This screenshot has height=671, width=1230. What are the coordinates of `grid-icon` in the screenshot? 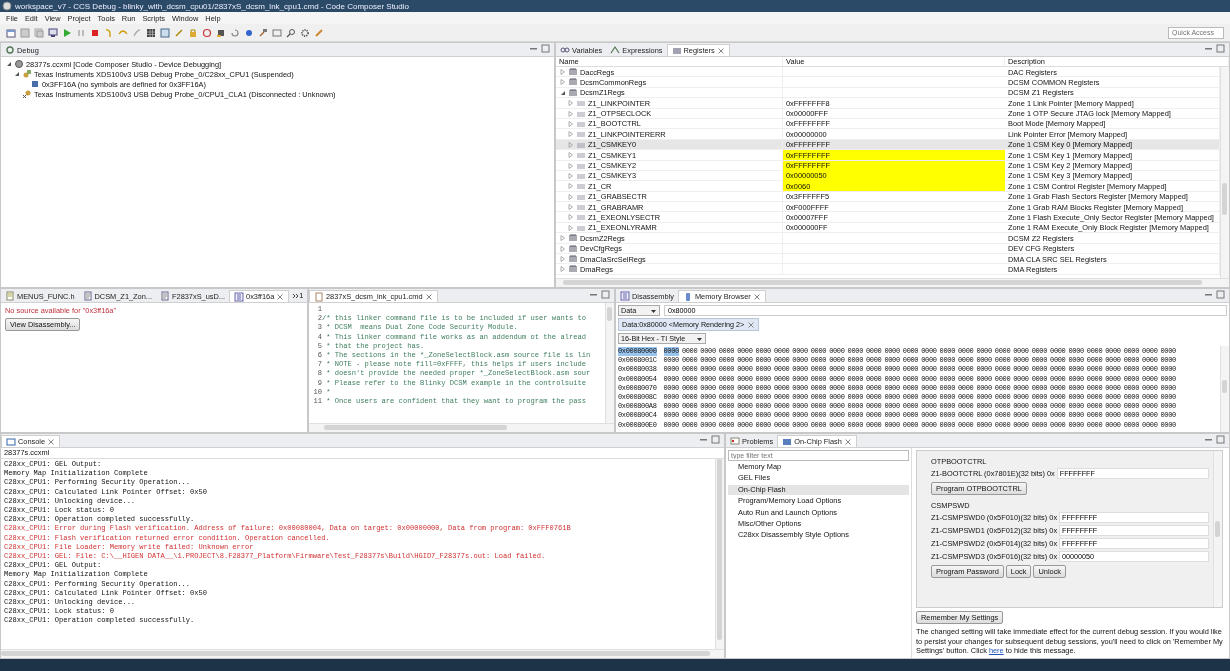 It's located at (151, 32).